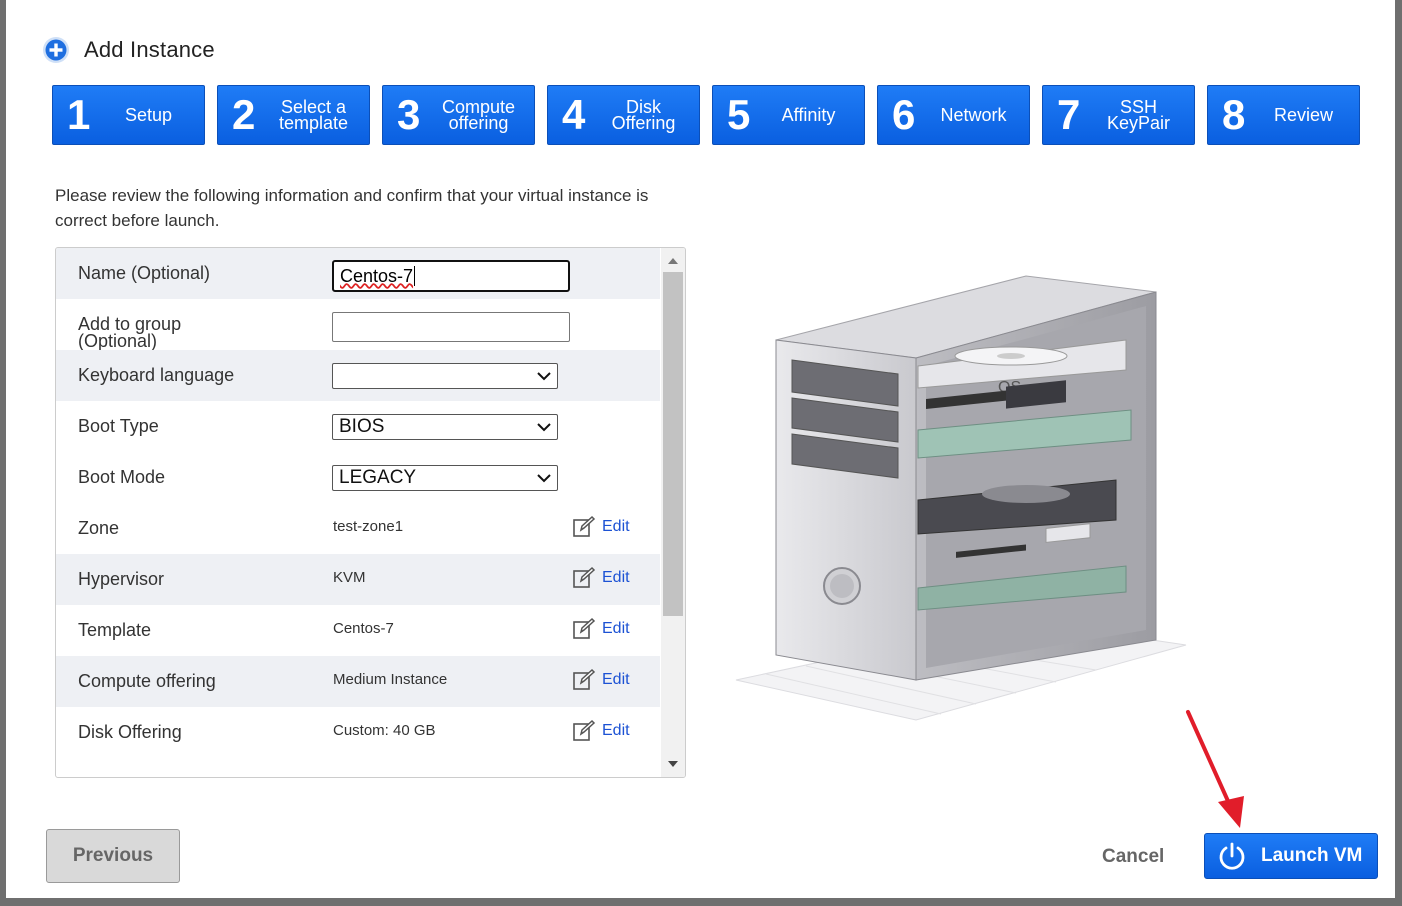 The height and width of the screenshot is (906, 1402). Describe the element at coordinates (478, 115) in the screenshot. I see `step-label: Compute offering` at that location.